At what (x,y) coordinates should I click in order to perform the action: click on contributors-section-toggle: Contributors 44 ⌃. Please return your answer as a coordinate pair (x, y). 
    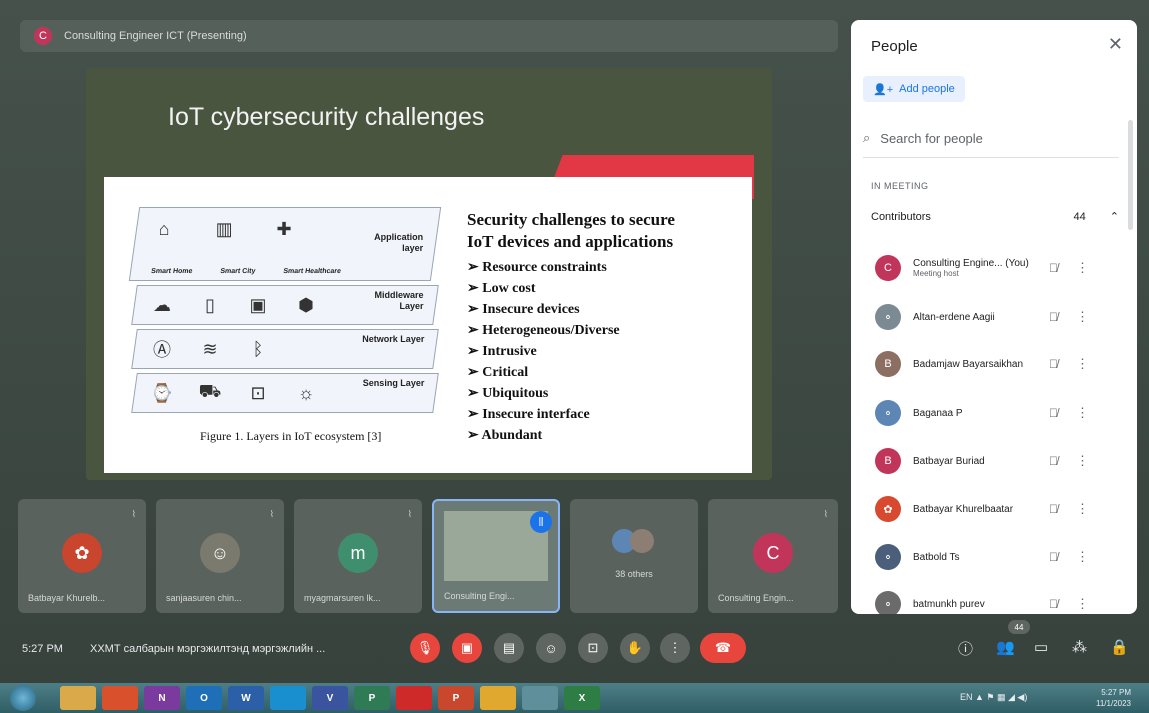
    Looking at the image, I should click on (995, 217).